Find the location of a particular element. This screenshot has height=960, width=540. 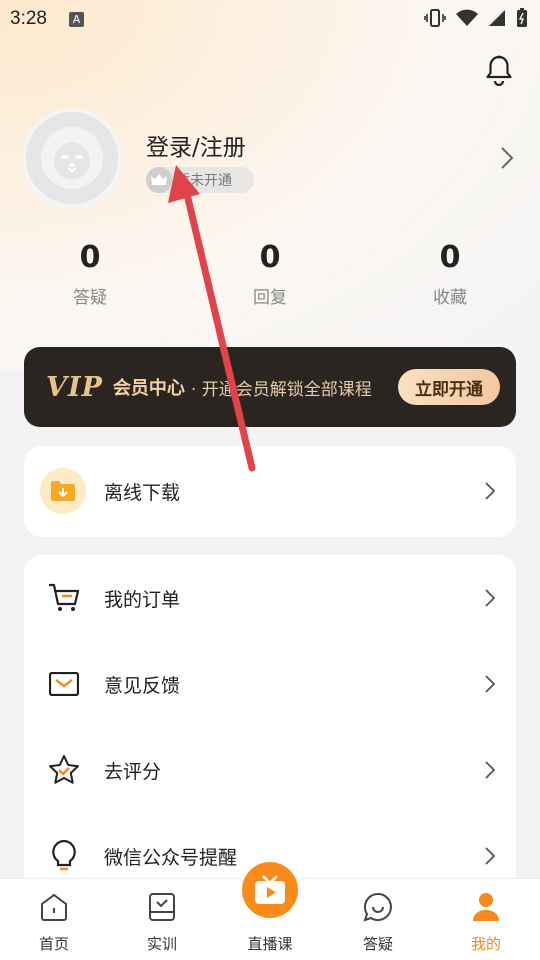

stat-favorites-count: 0 is located at coordinates (450, 257).